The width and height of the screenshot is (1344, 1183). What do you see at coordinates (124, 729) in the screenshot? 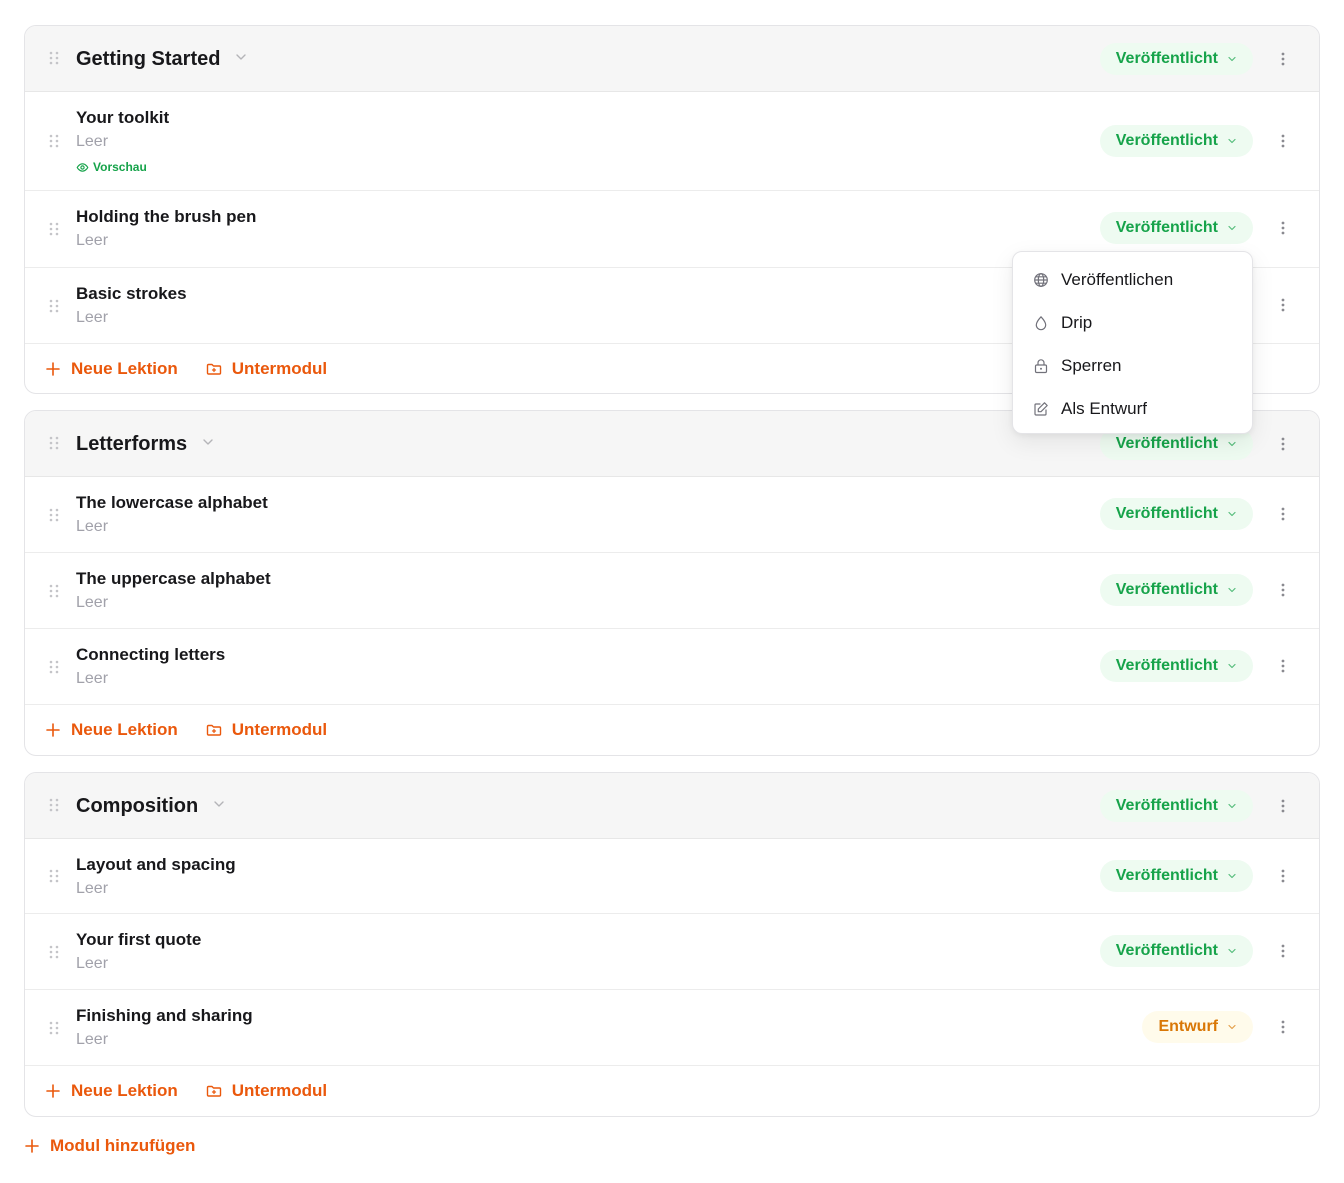
I see `new-lesson-label: Neue Lektion` at bounding box center [124, 729].